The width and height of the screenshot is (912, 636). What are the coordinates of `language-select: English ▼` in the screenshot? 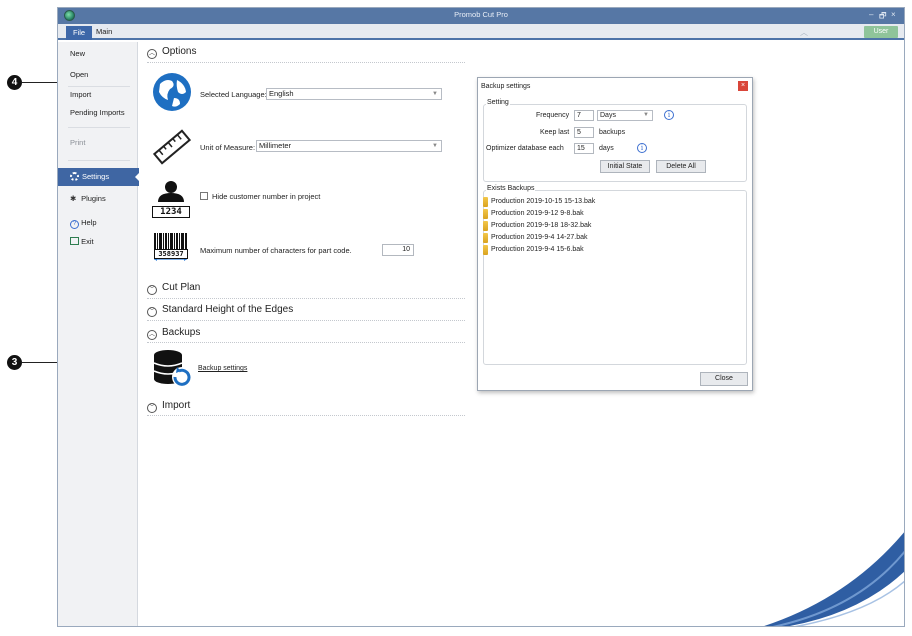 It's located at (354, 94).